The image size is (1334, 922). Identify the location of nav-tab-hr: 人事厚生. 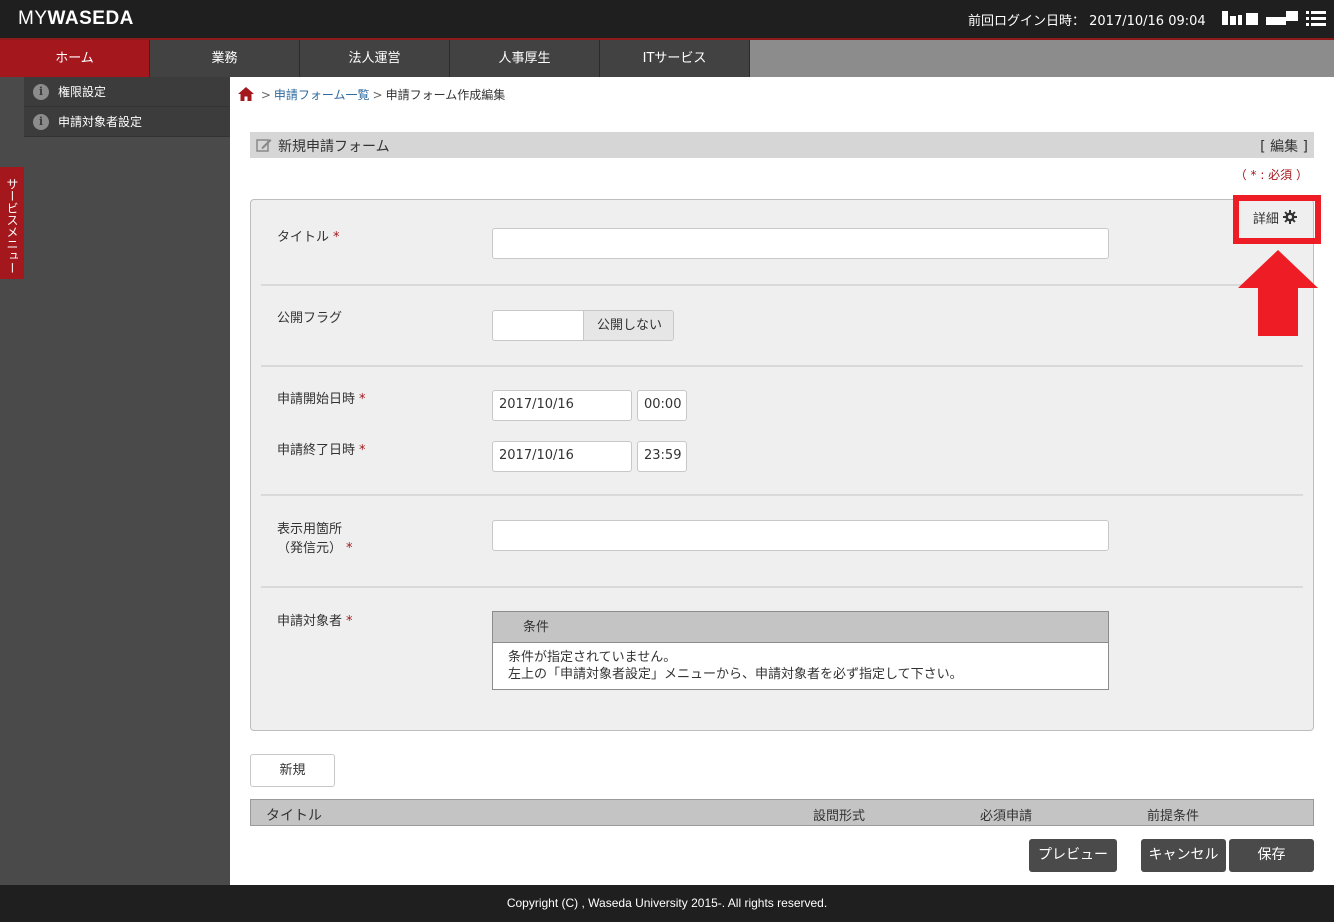
(525, 58).